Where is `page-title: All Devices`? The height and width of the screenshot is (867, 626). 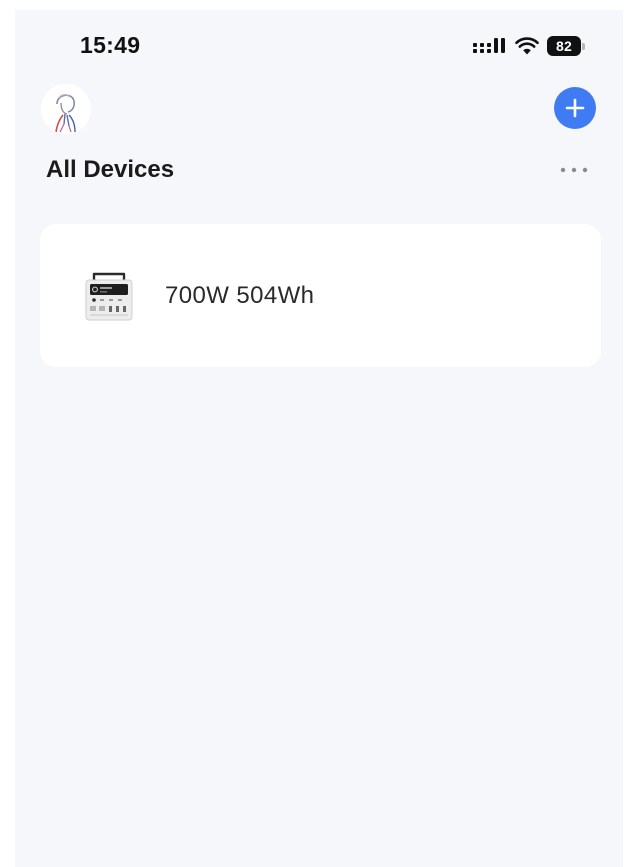 page-title: All Devices is located at coordinates (110, 169).